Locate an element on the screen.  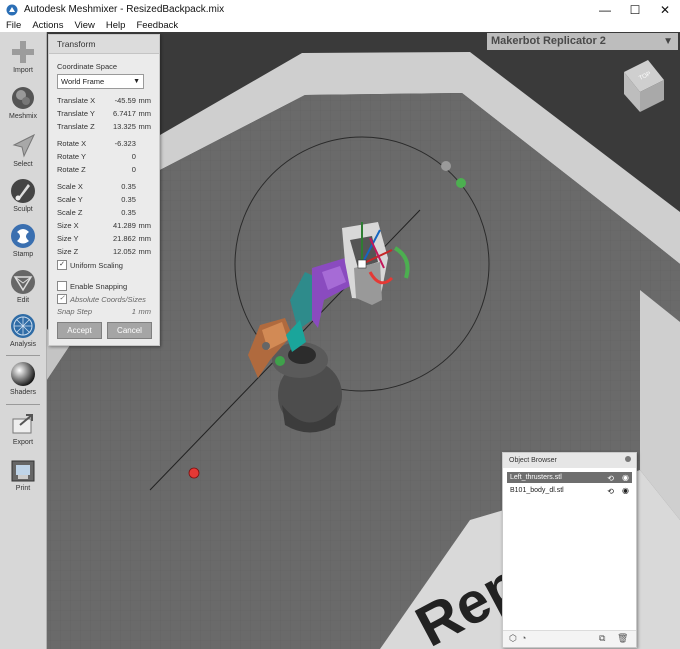
tool-export: Export is located at coordinates (23, 428).